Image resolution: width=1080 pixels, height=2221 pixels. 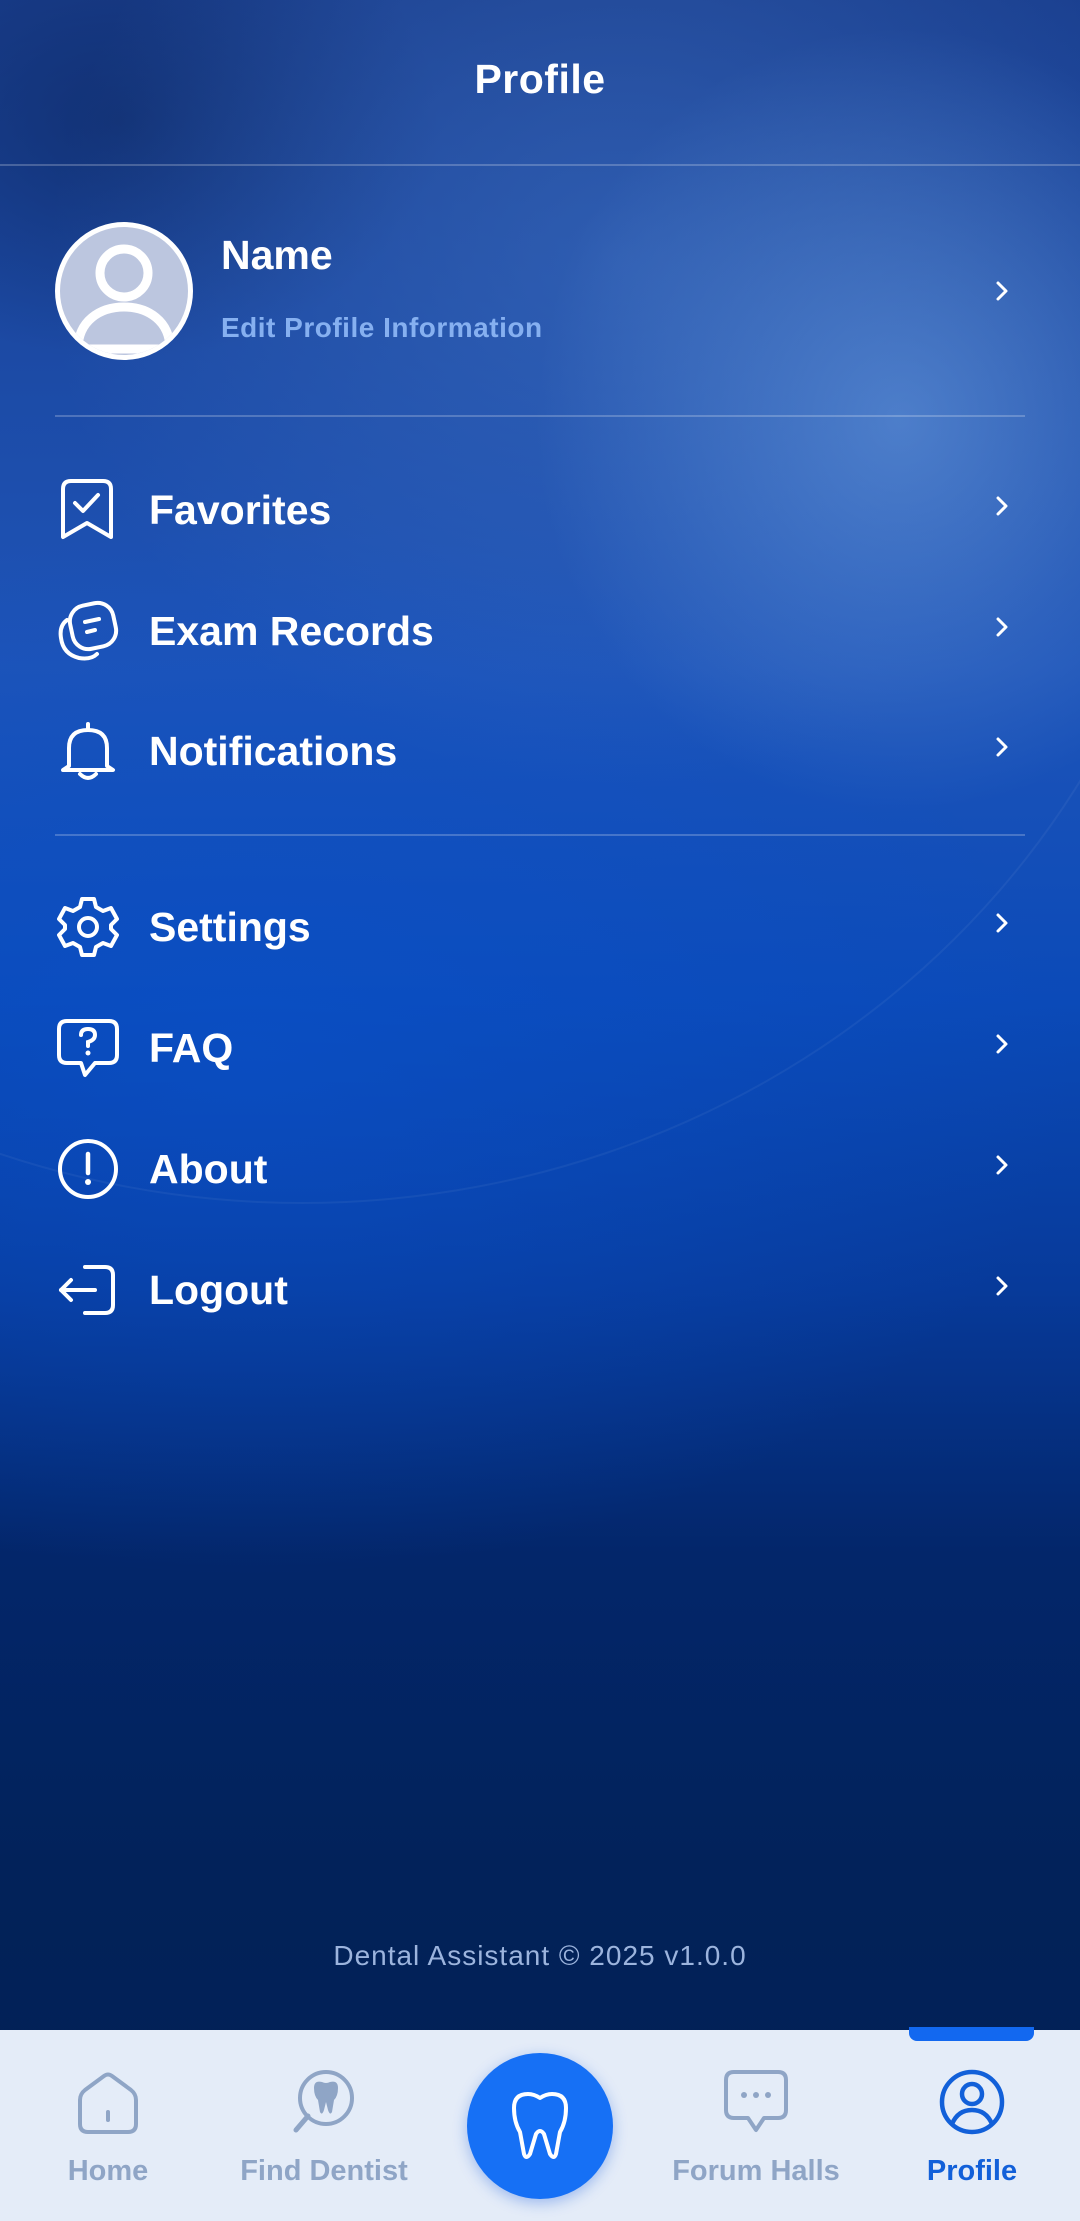 I want to click on active-tab-indicator, so click(x=971, y=2034).